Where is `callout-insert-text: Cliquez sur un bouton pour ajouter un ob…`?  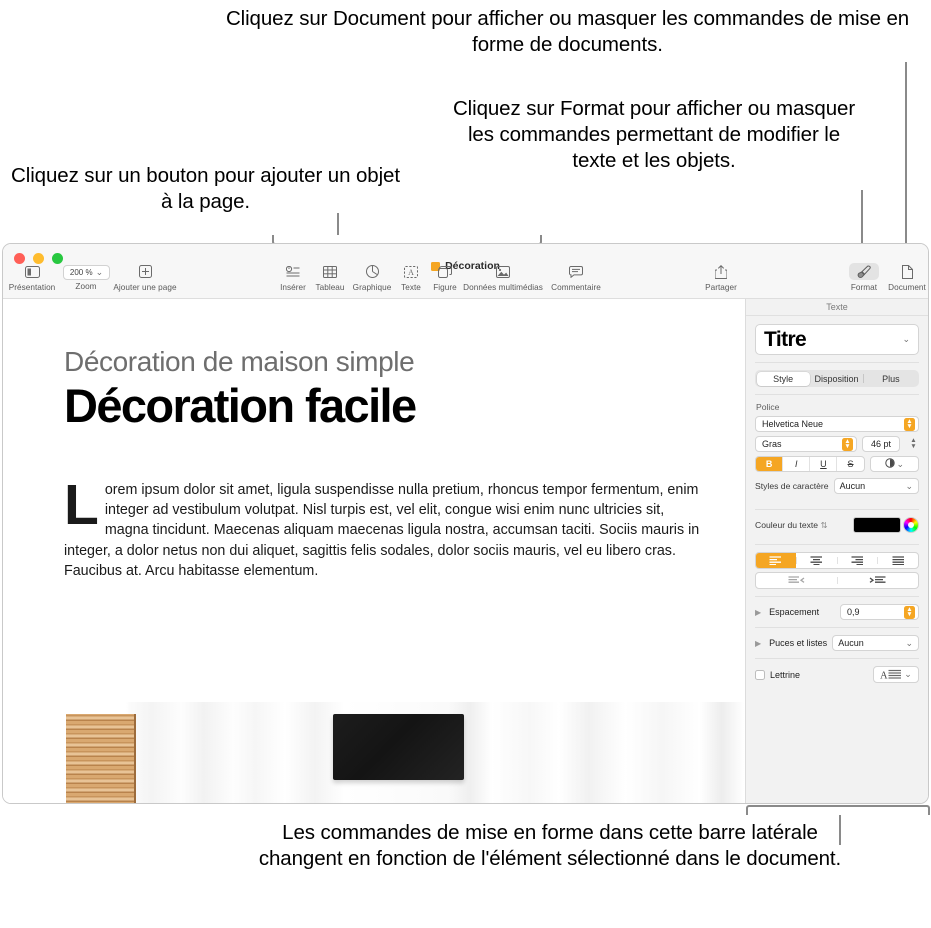
callout-insert-text: Cliquez sur un bouton pour ajouter un ob… is located at coordinates (205, 188).